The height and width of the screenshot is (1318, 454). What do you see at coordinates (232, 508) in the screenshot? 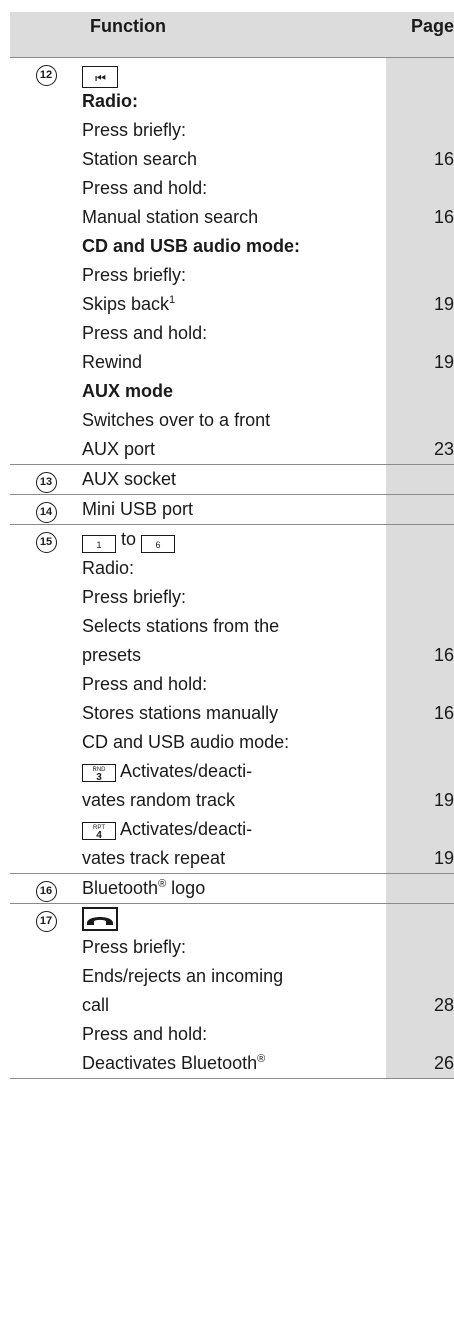
I see `table-row: 14 Mini USB port` at bounding box center [232, 508].